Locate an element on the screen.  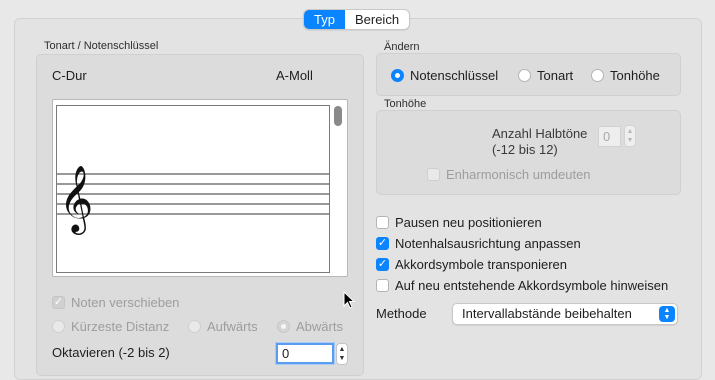
key-minor-label: A-Moll is located at coordinates (294, 75).